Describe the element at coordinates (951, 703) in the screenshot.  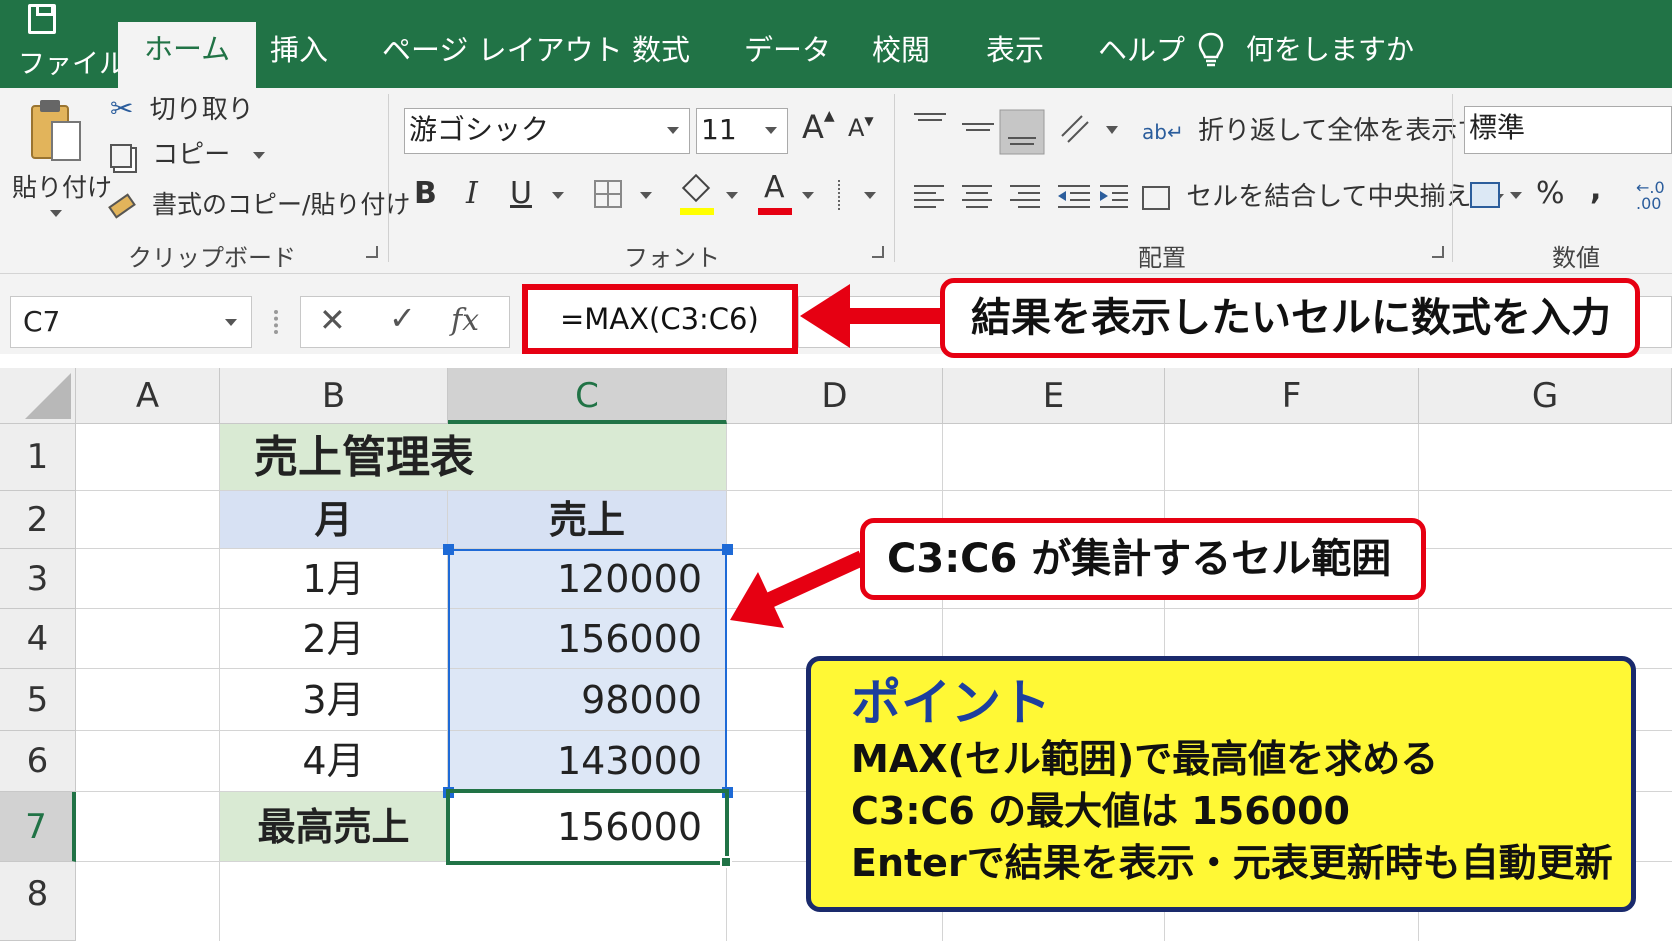
I see `point-title: ポイント` at that location.